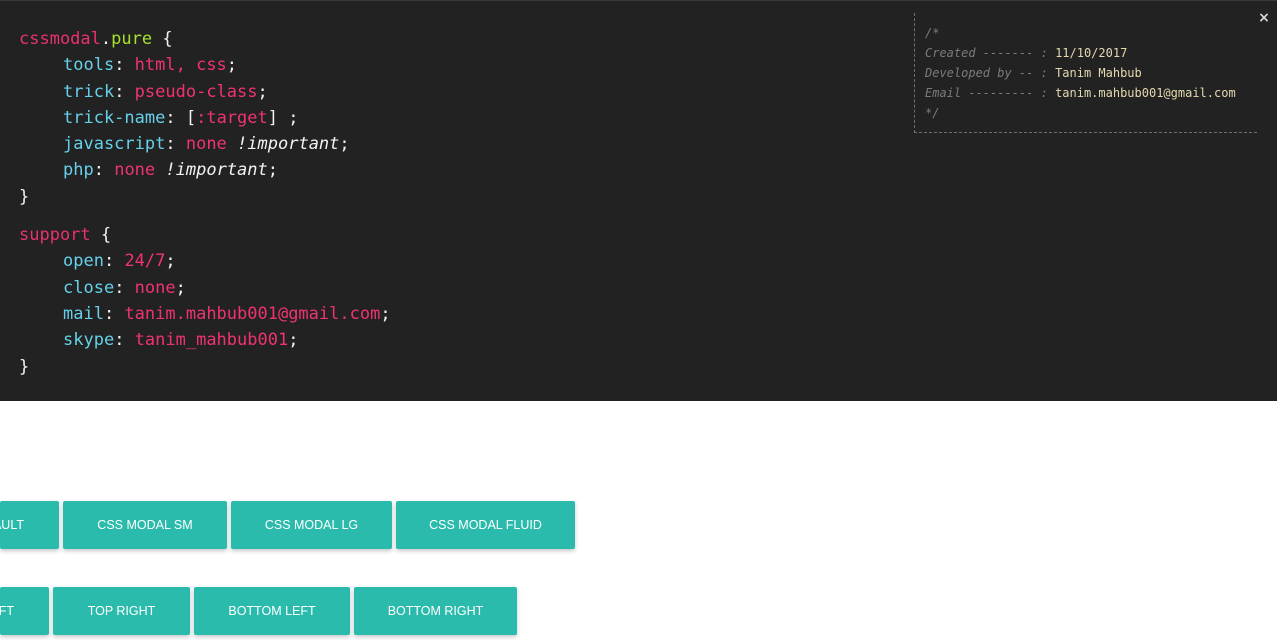 The height and width of the screenshot is (640, 1280). What do you see at coordinates (191, 117) in the screenshot?
I see `code-bracket-open: [` at bounding box center [191, 117].